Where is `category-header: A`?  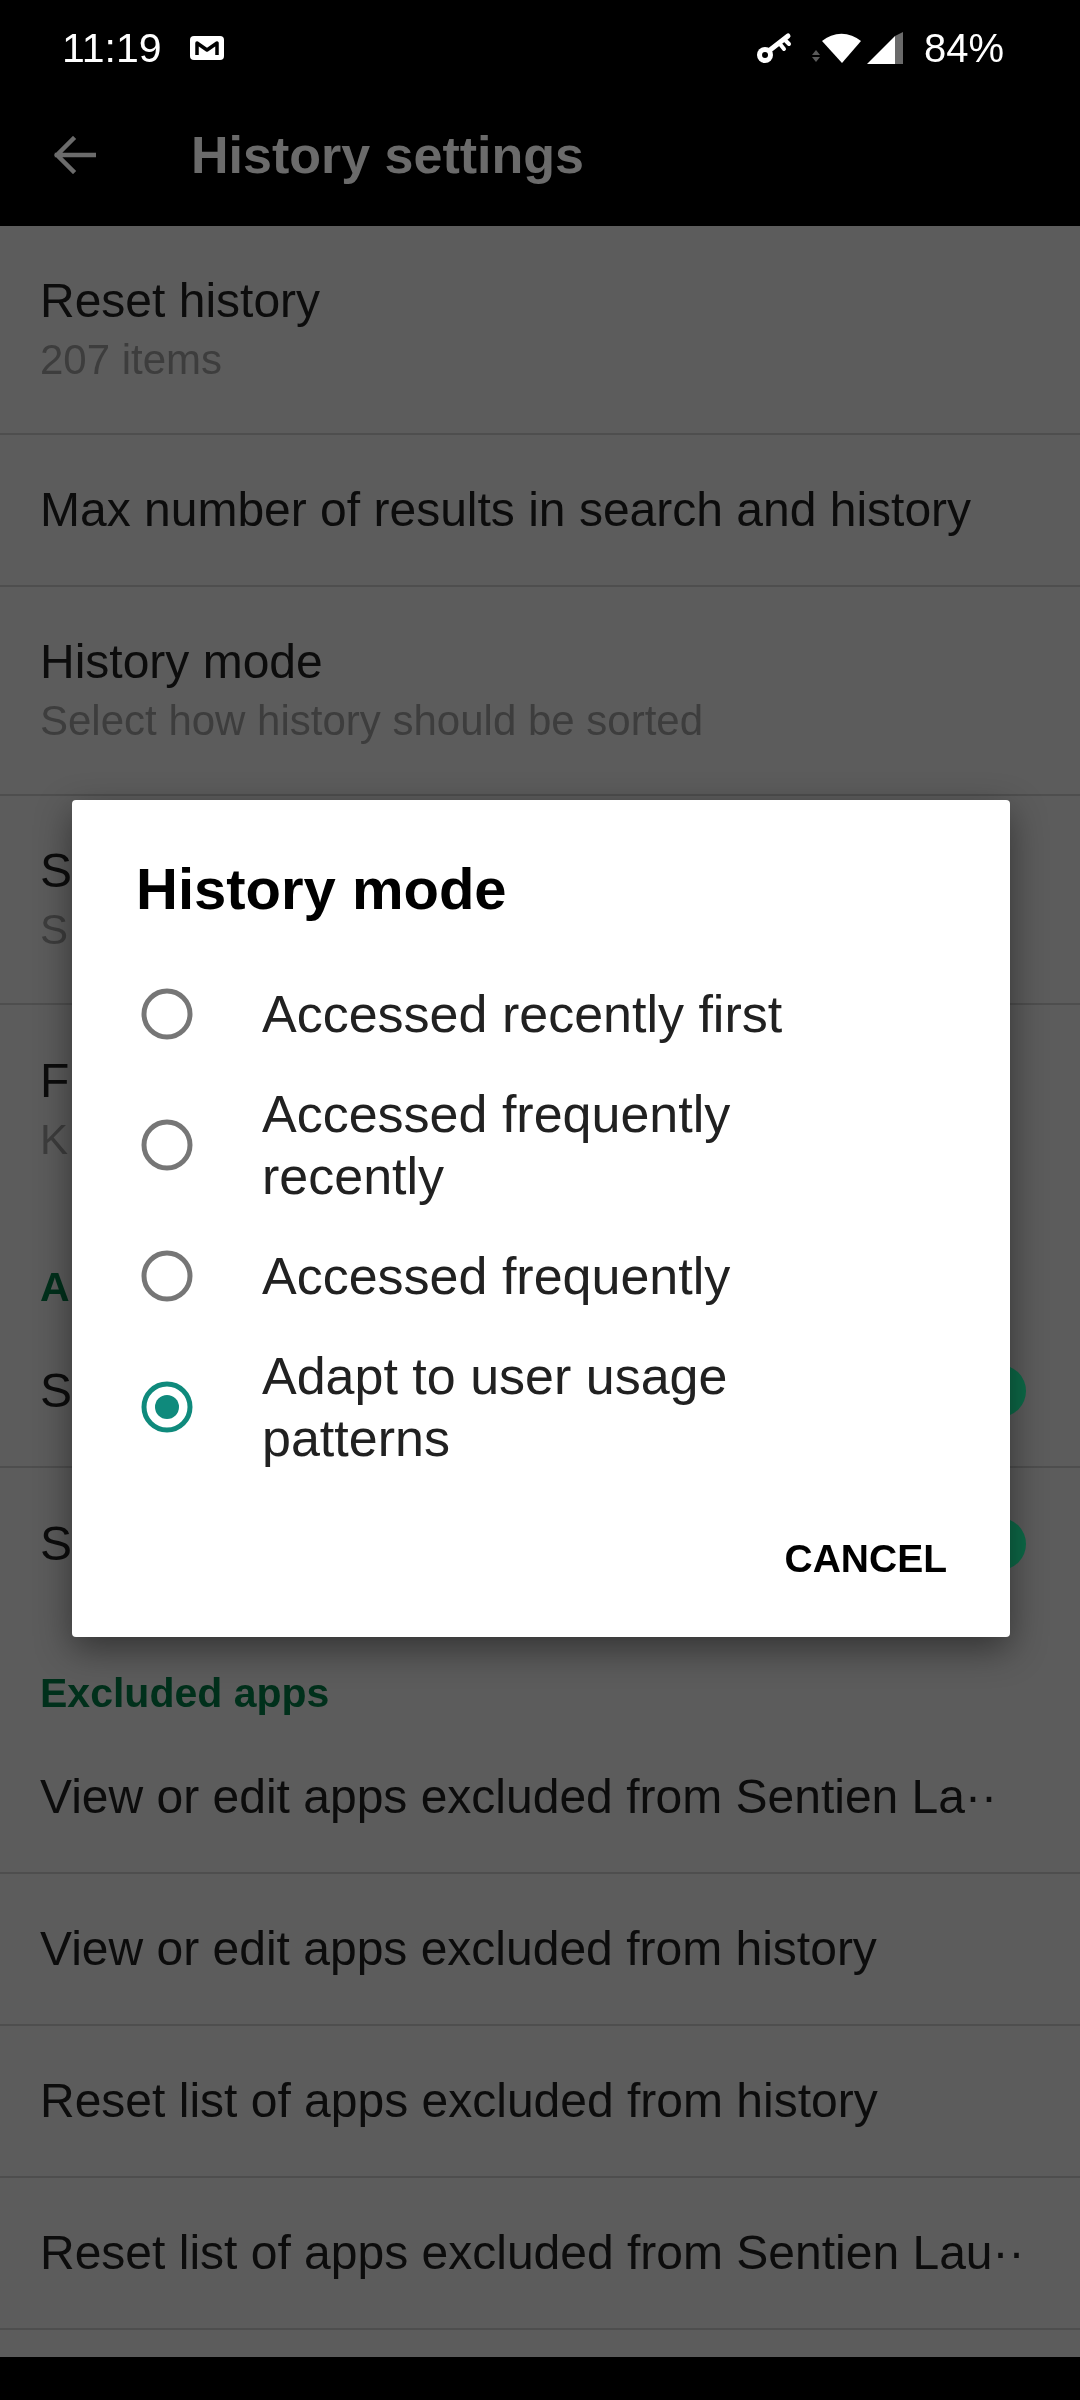
category-header: A is located at coordinates (55, 1287).